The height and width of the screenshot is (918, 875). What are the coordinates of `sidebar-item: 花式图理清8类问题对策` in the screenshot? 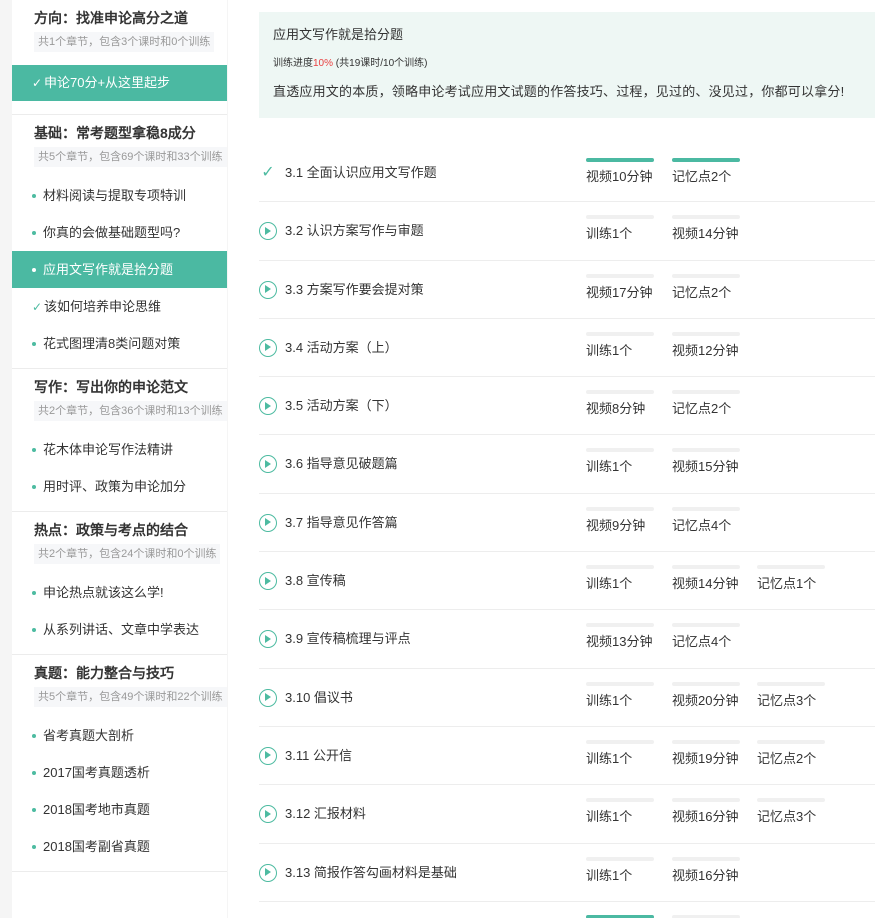 It's located at (119, 343).